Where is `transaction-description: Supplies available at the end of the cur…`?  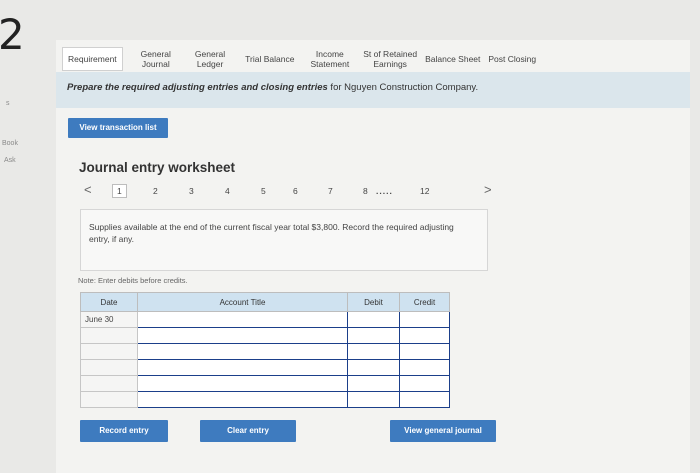 transaction-description: Supplies available at the end of the cur… is located at coordinates (271, 233).